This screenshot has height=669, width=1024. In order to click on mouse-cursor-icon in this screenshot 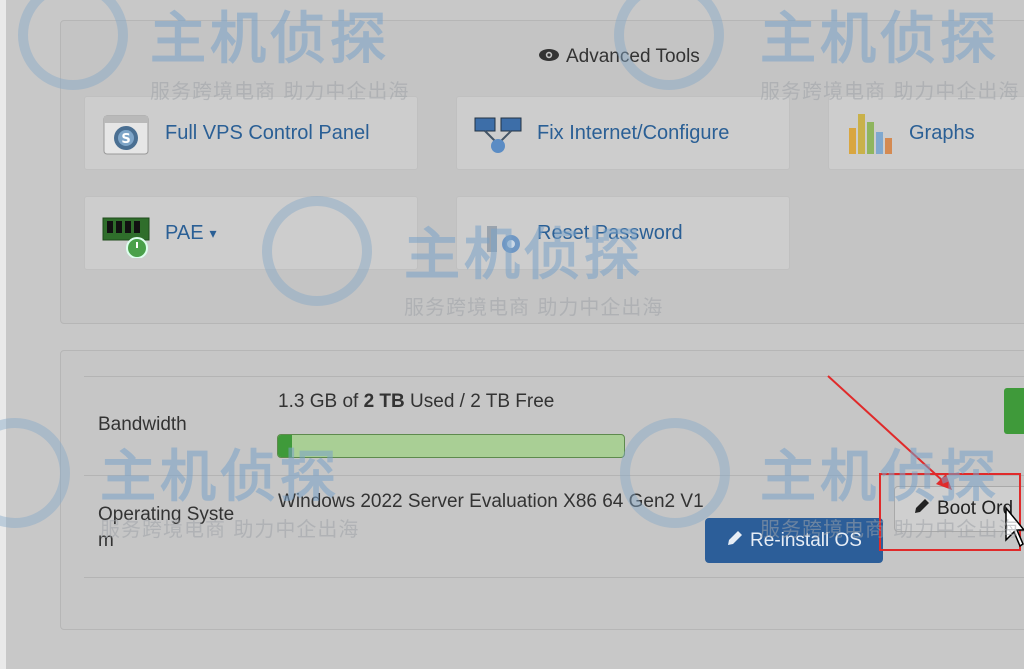, I will do `click(1014, 527)`.